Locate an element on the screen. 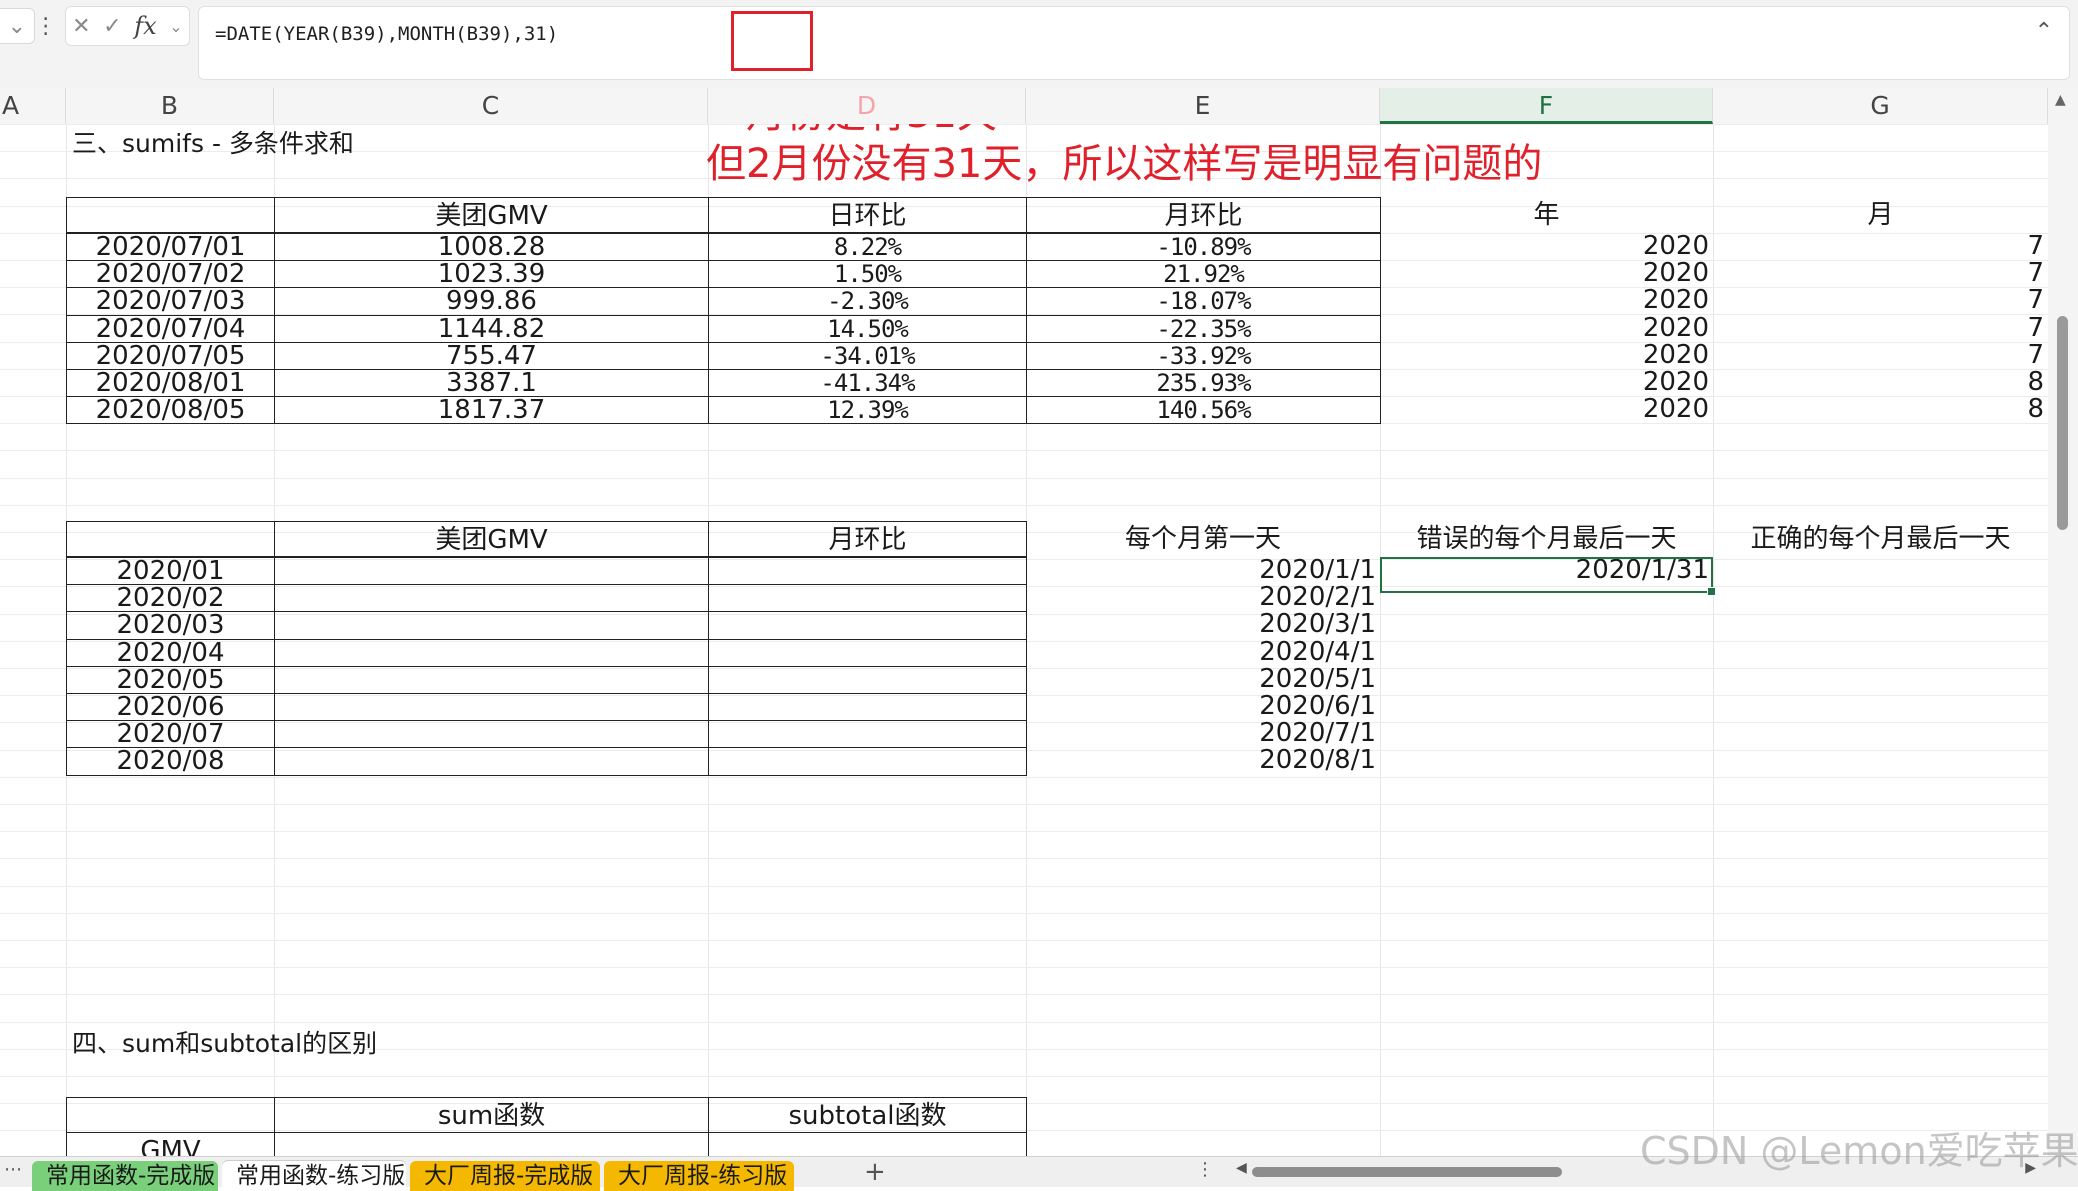  column-header-D: D is located at coordinates (867, 106).